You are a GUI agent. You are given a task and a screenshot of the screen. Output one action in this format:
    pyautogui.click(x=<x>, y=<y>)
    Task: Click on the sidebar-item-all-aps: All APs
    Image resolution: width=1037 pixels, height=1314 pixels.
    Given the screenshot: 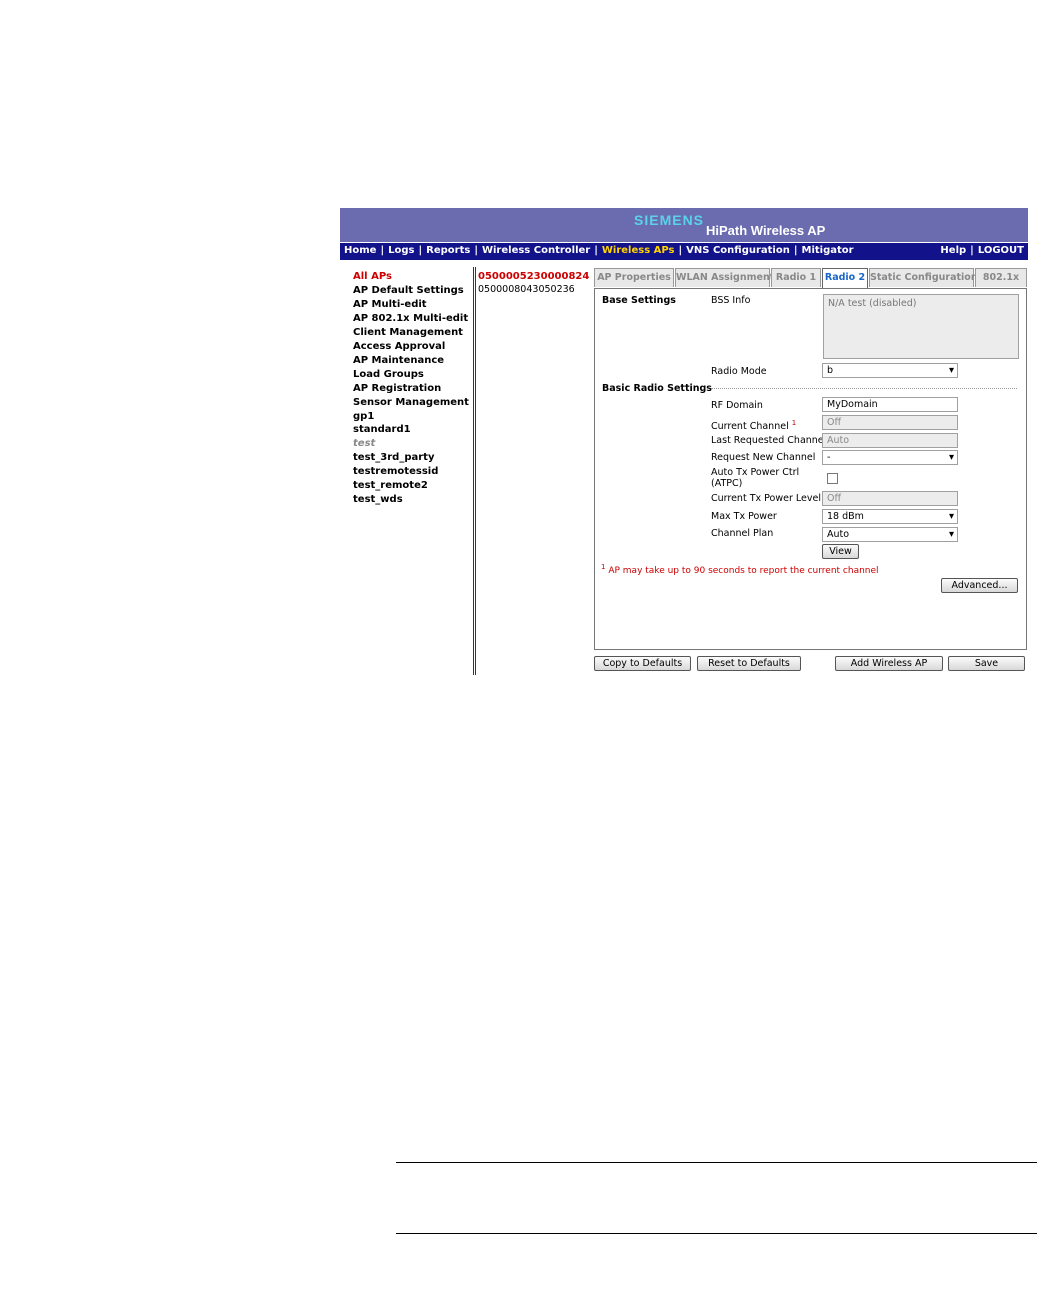 What is the action you would take?
    pyautogui.click(x=415, y=277)
    